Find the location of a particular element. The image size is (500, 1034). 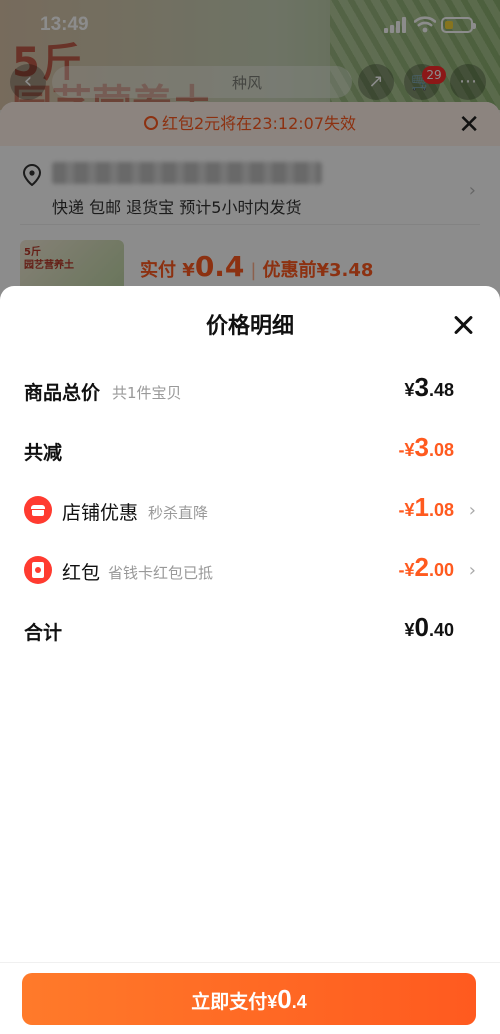

store-discount-label: 店铺优惠 is located at coordinates (100, 513).